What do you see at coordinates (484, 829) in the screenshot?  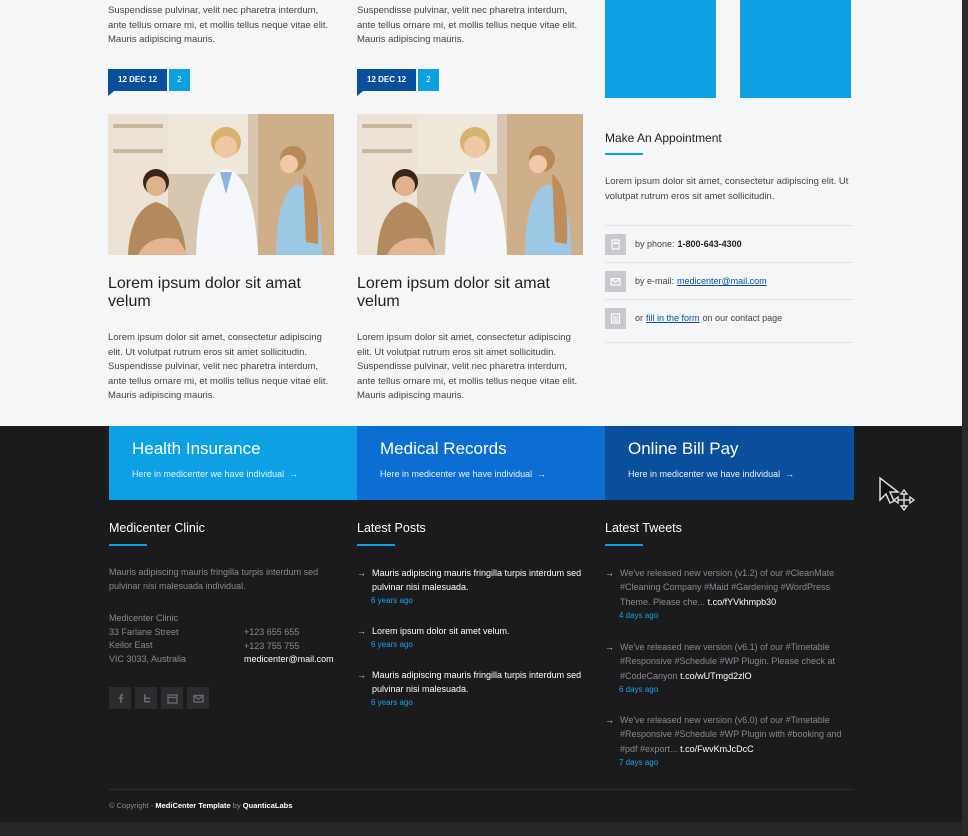 I see `bottom-band` at bounding box center [484, 829].